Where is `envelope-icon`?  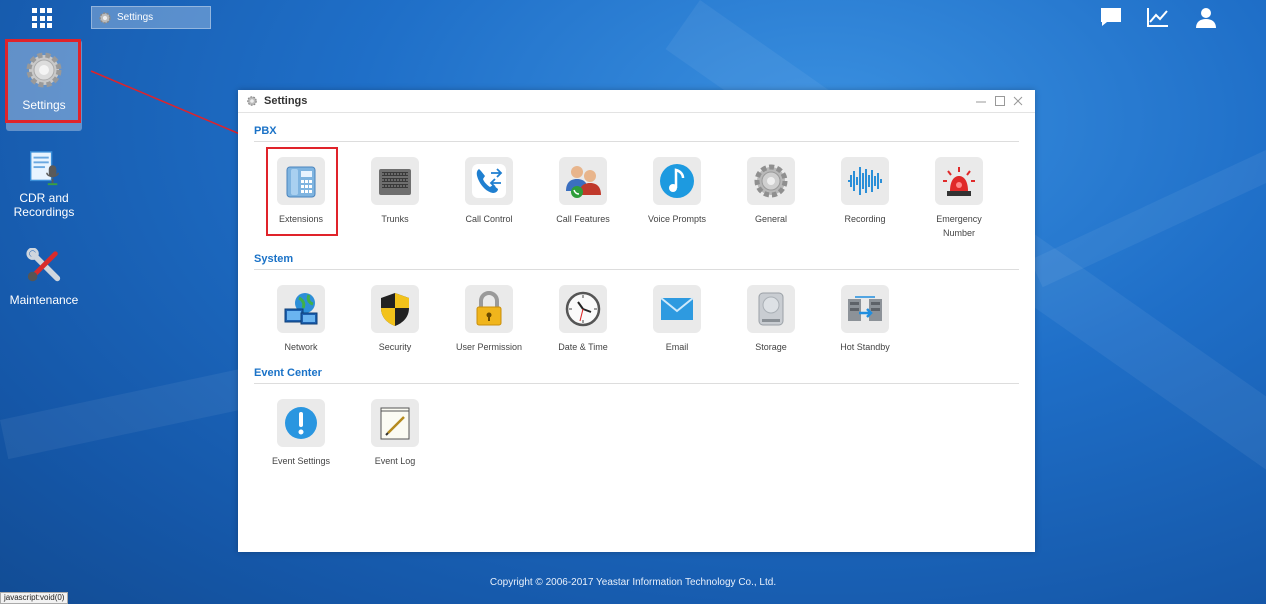 envelope-icon is located at coordinates (677, 308).